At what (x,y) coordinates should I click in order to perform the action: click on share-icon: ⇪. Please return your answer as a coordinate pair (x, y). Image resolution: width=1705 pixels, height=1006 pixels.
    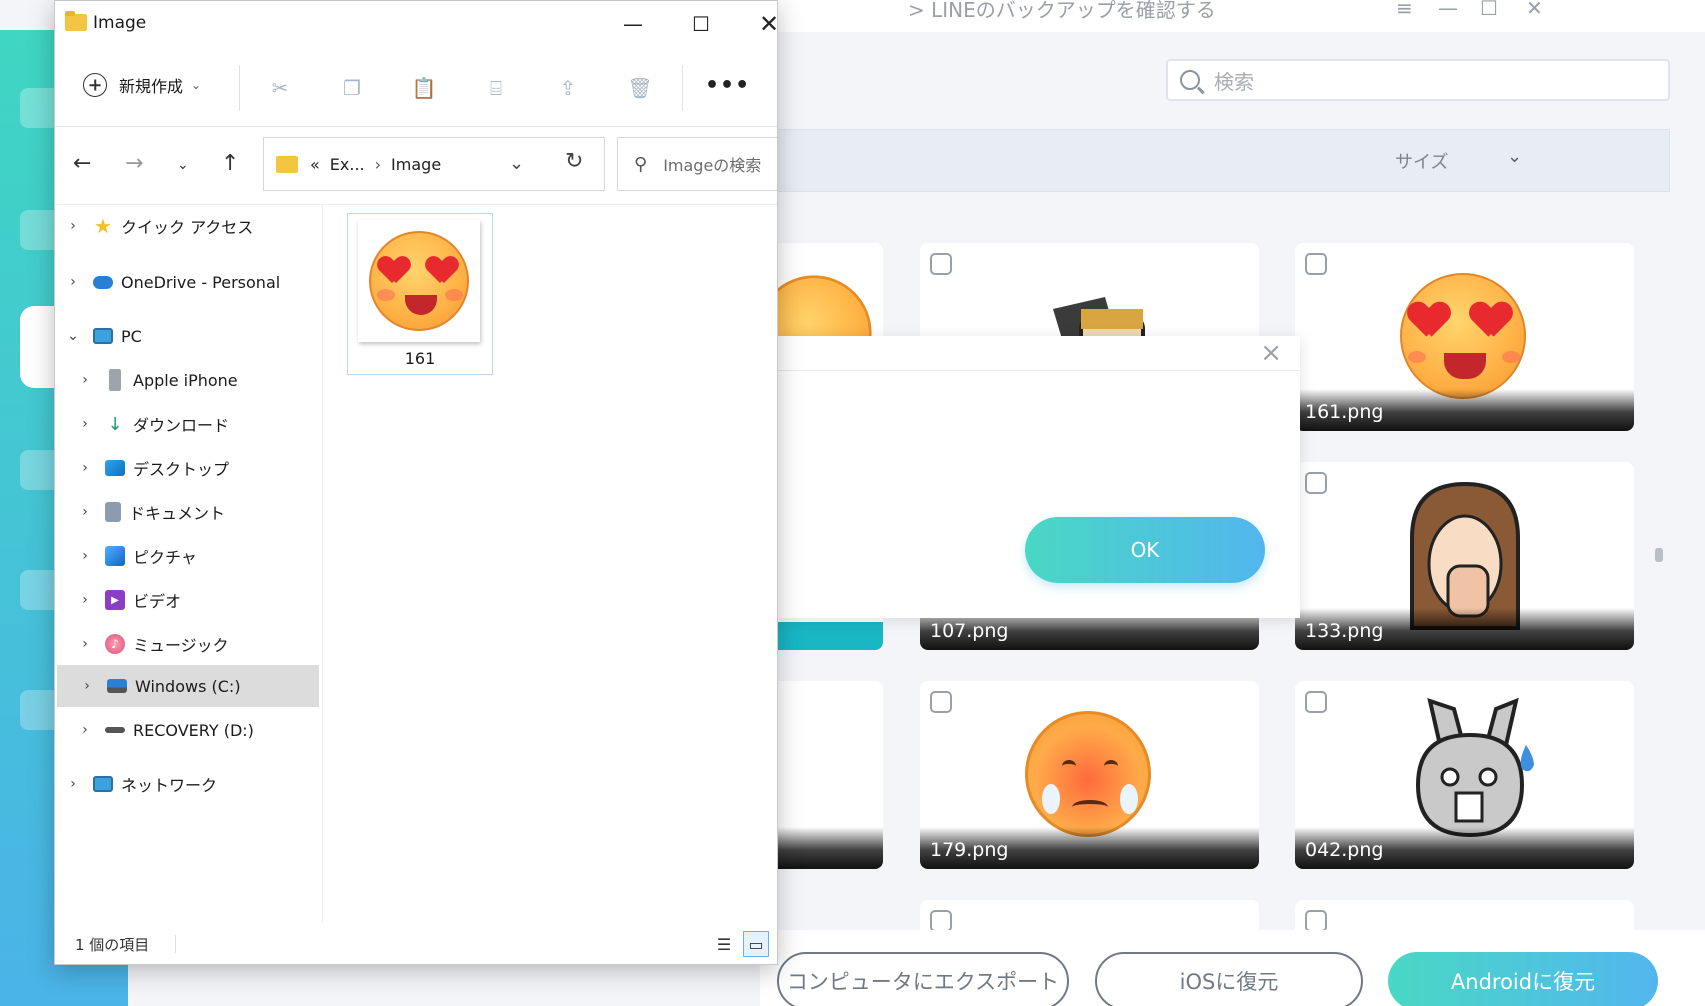
    Looking at the image, I should click on (568, 88).